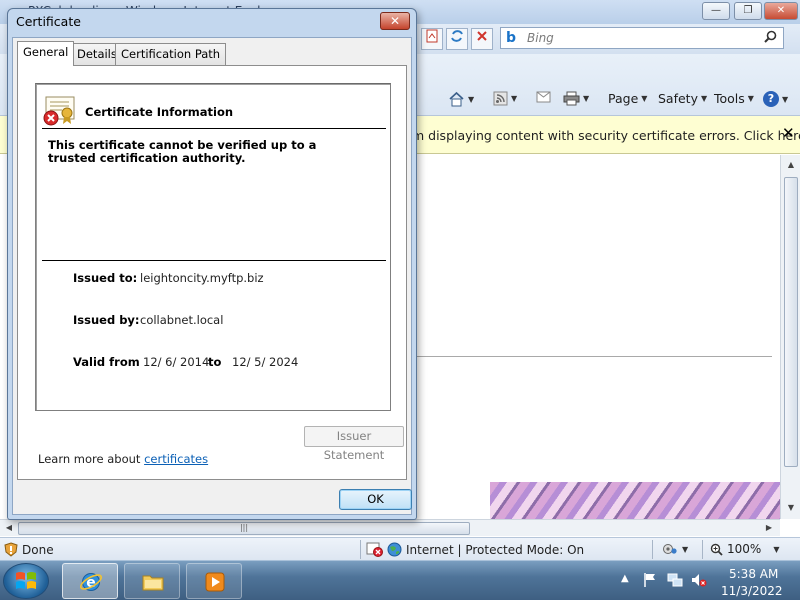  I want to click on network-icon, so click(675, 580).